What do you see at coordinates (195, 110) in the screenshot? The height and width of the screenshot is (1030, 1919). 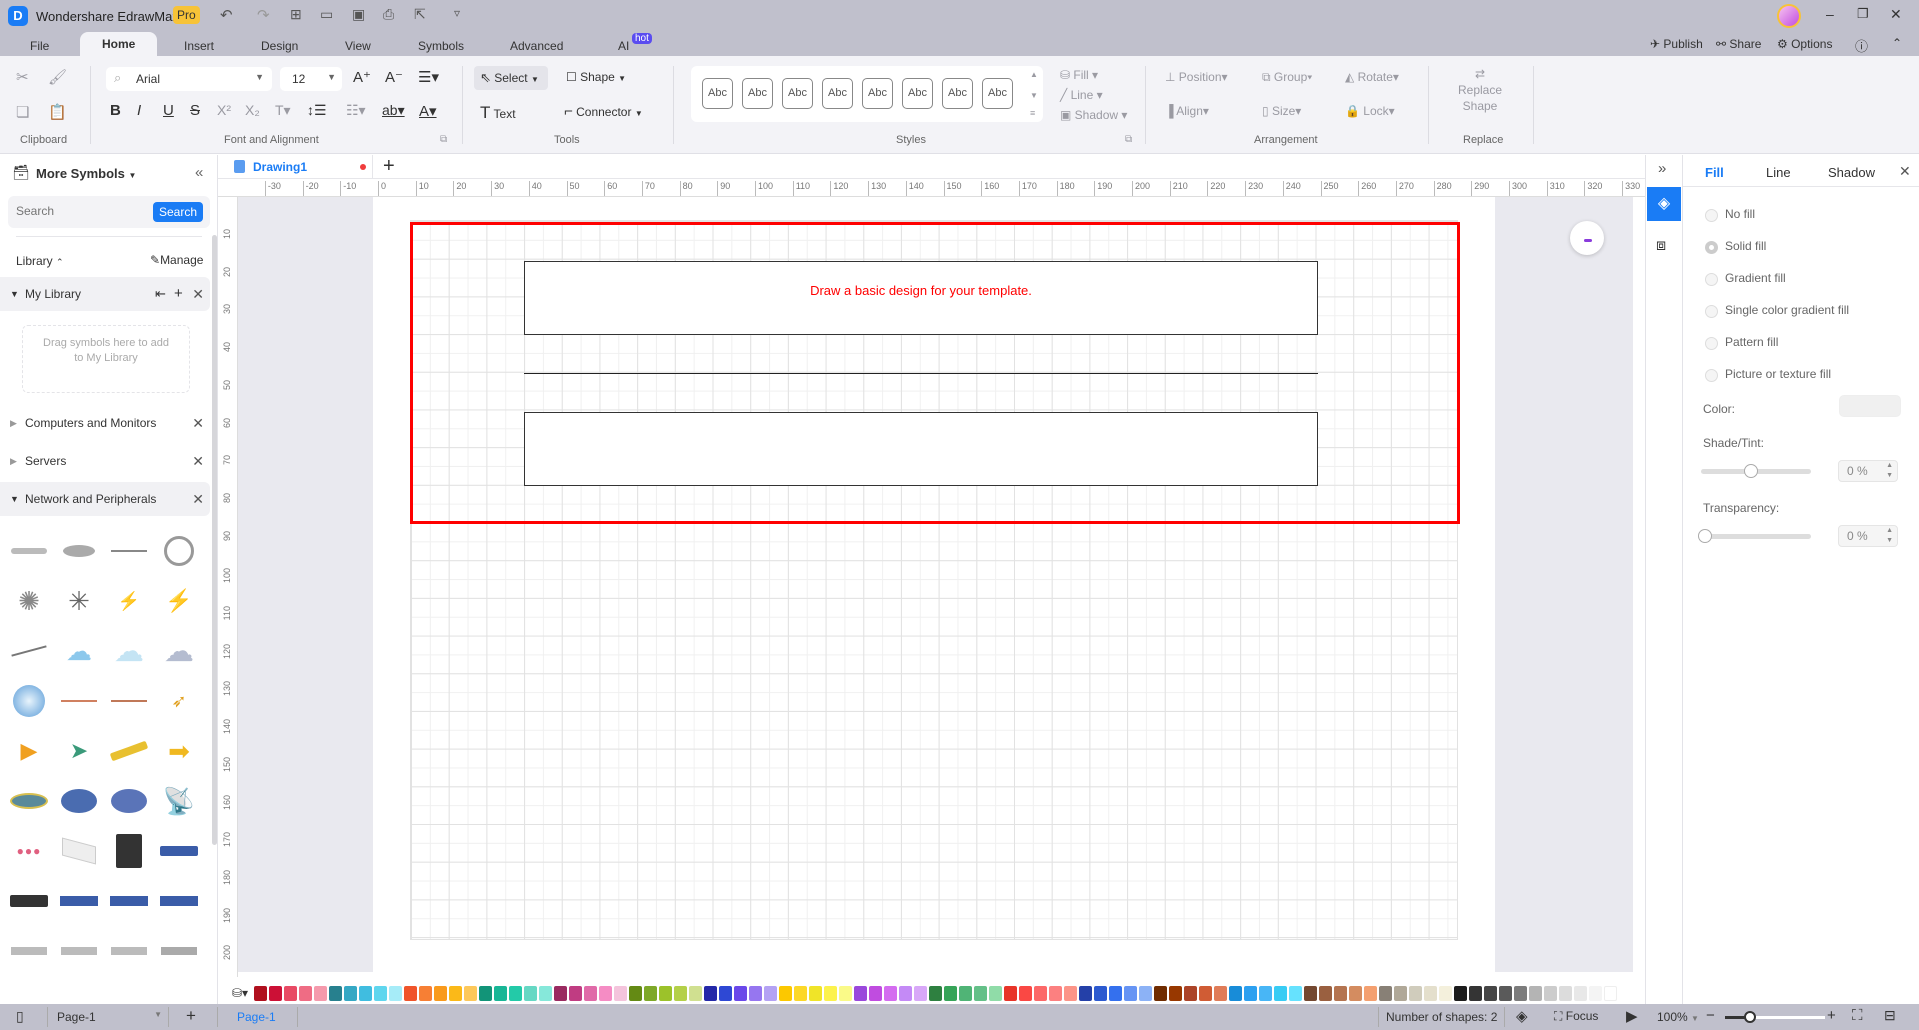 I see `strikethrough-icon: S` at bounding box center [195, 110].